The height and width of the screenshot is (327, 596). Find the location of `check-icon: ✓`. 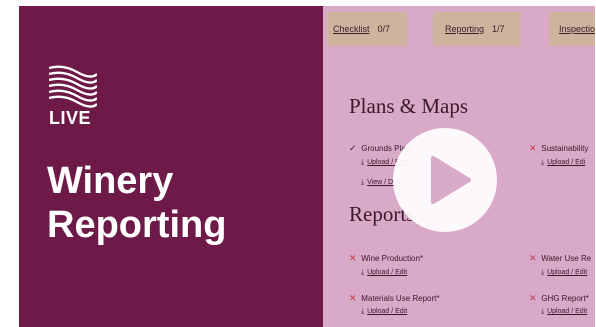

check-icon: ✓ is located at coordinates (353, 148).